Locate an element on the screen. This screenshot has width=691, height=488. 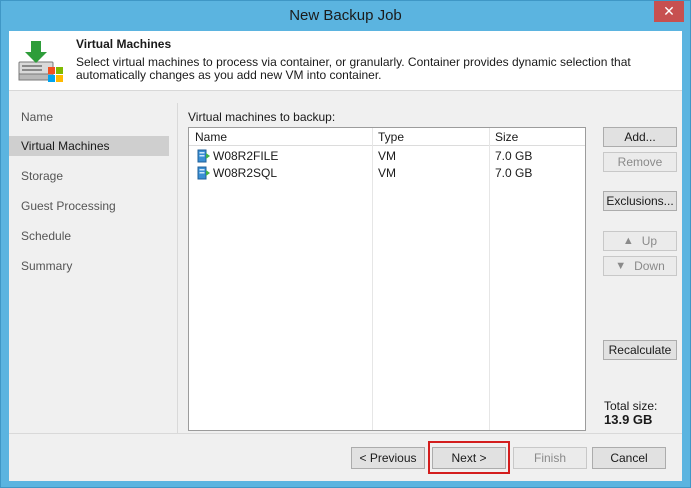
table-row: W08R2SQL VM 7.0 GB is located at coordinates (387, 173).